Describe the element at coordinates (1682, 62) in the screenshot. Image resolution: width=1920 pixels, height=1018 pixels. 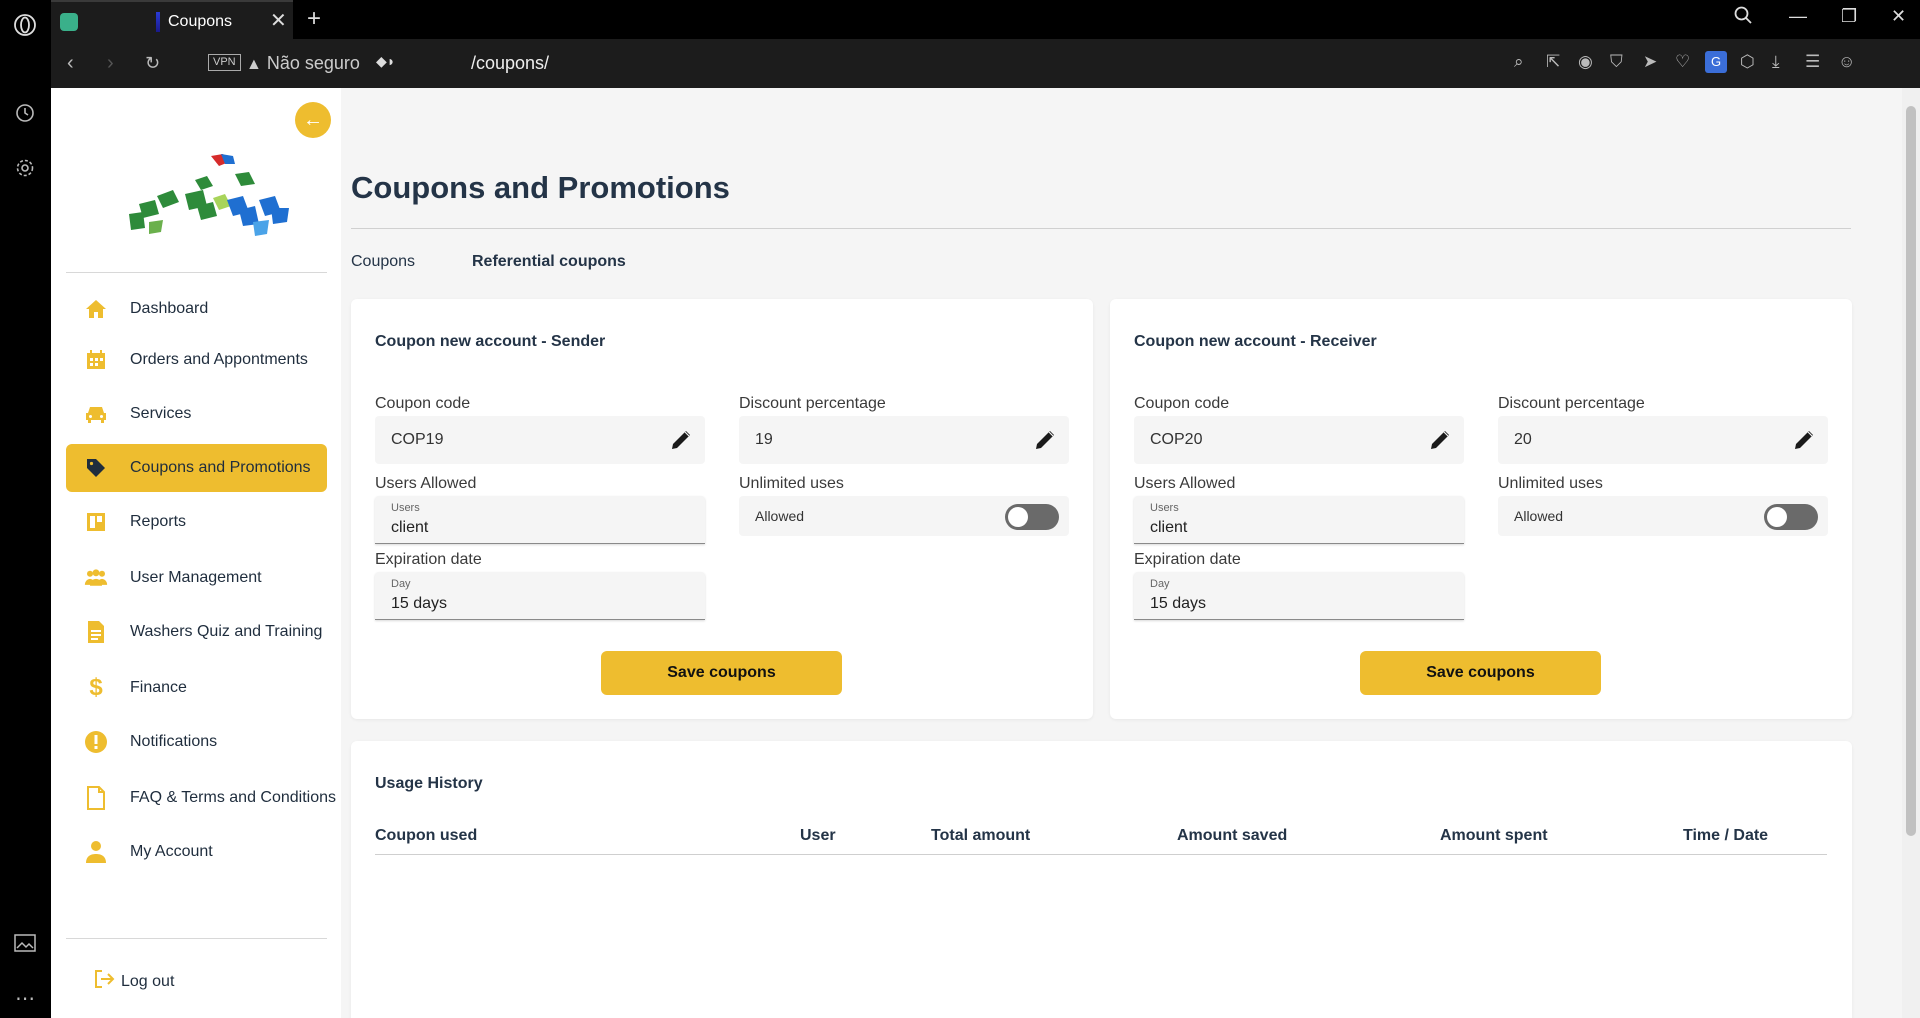
I see `heart-icon: ♡` at that location.